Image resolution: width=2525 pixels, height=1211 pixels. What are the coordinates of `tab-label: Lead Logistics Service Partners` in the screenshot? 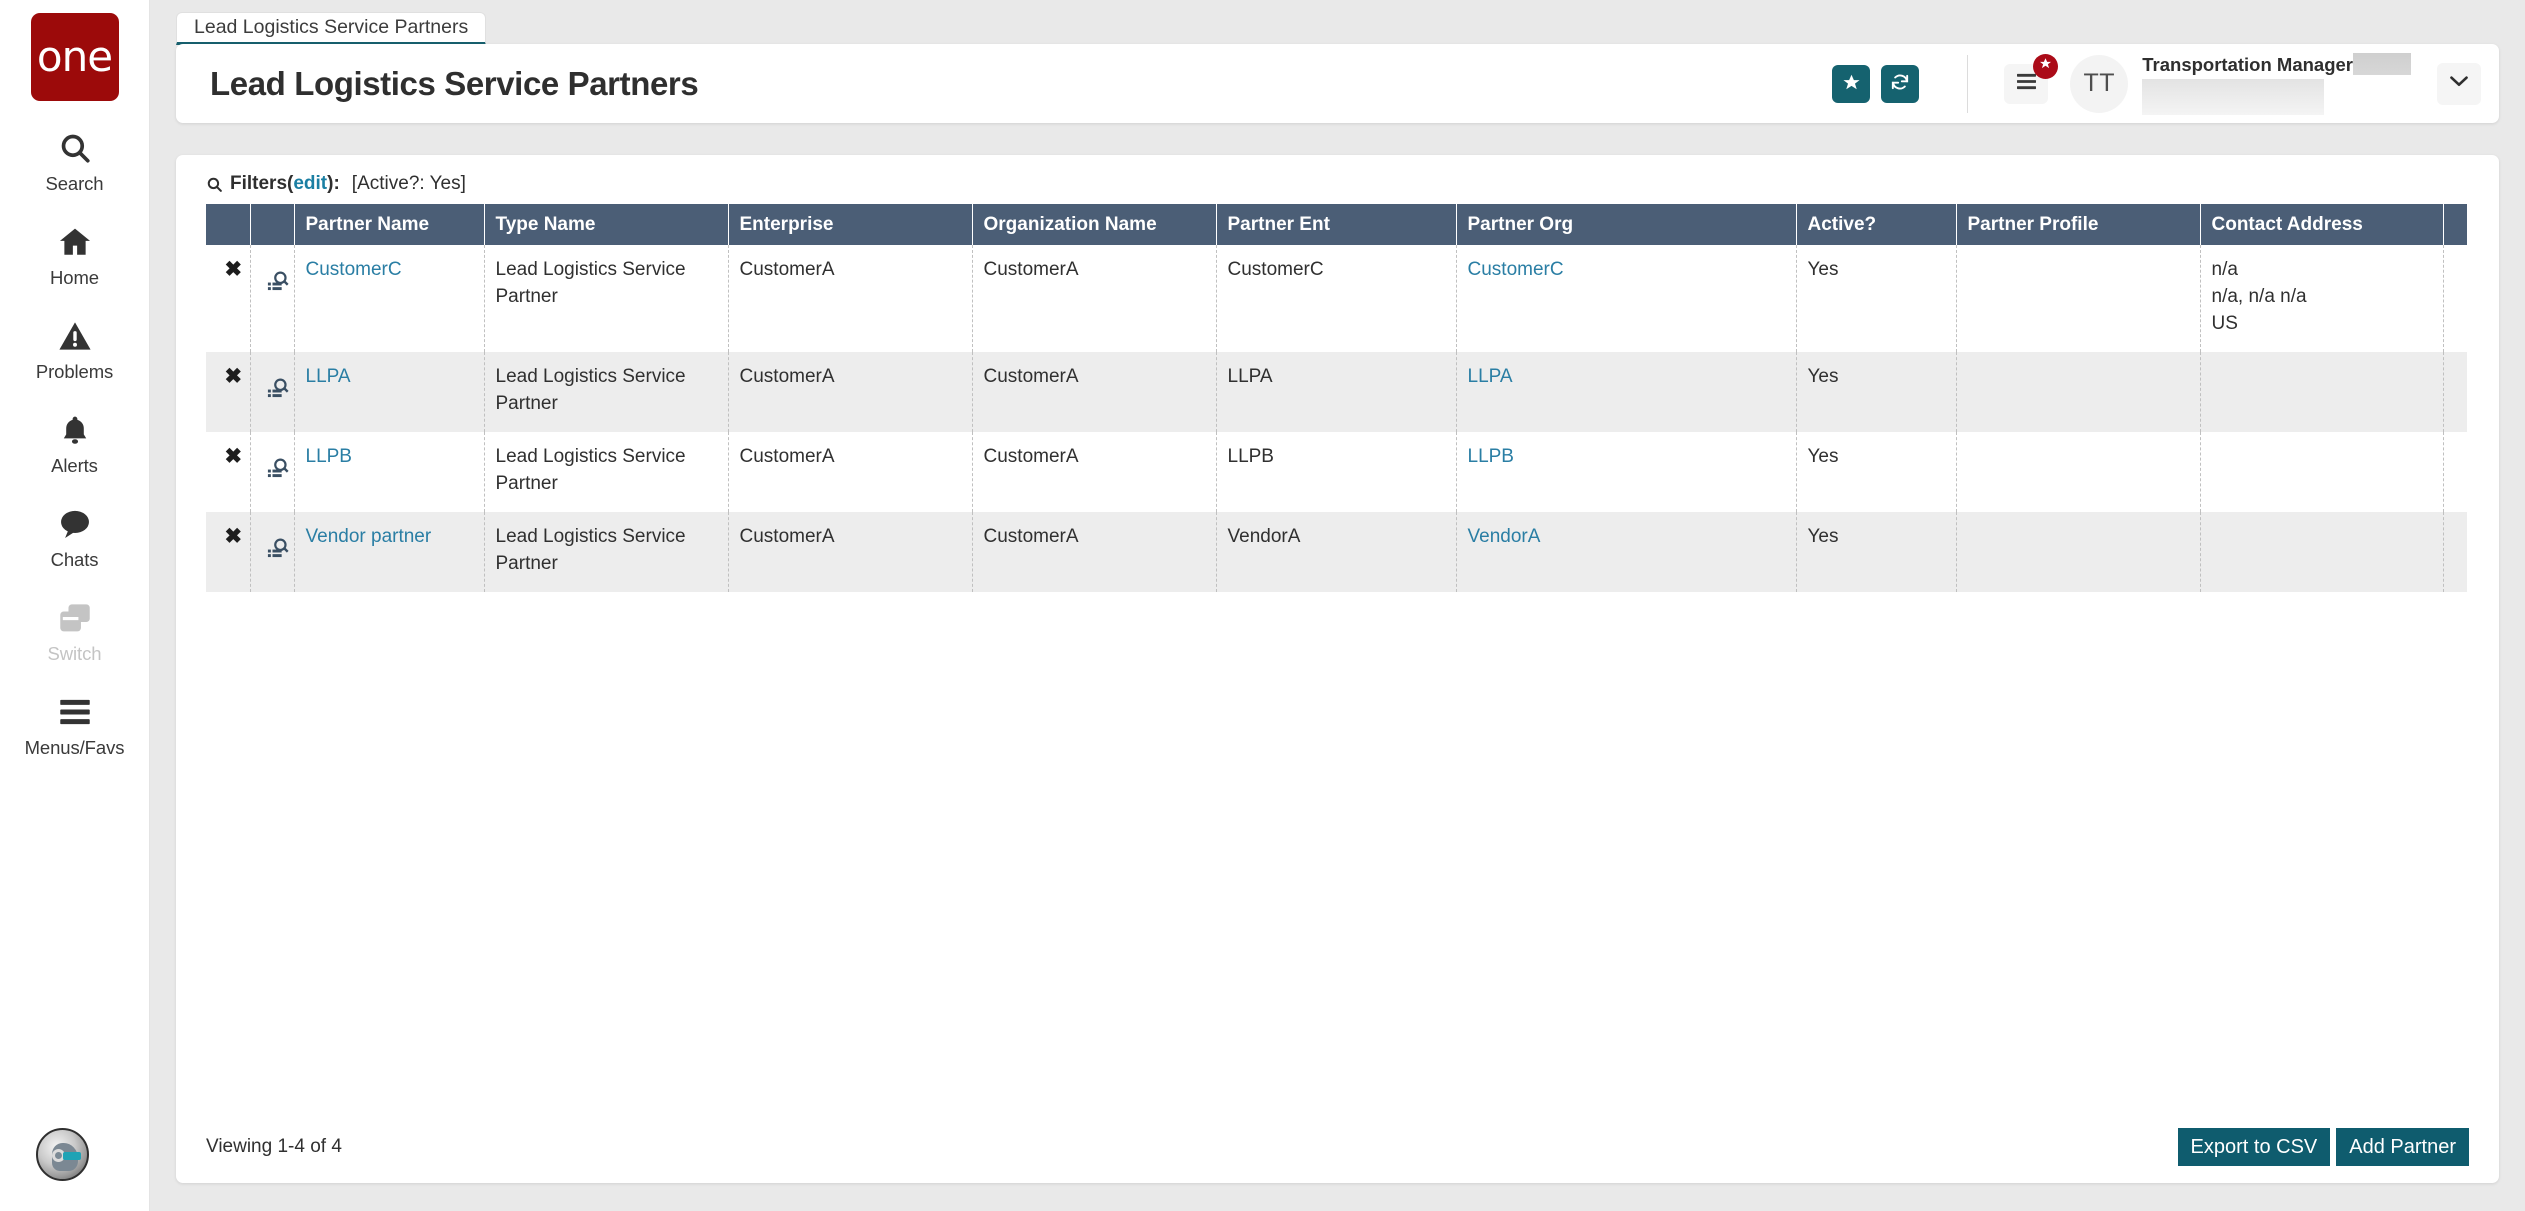 It's located at (331, 27).